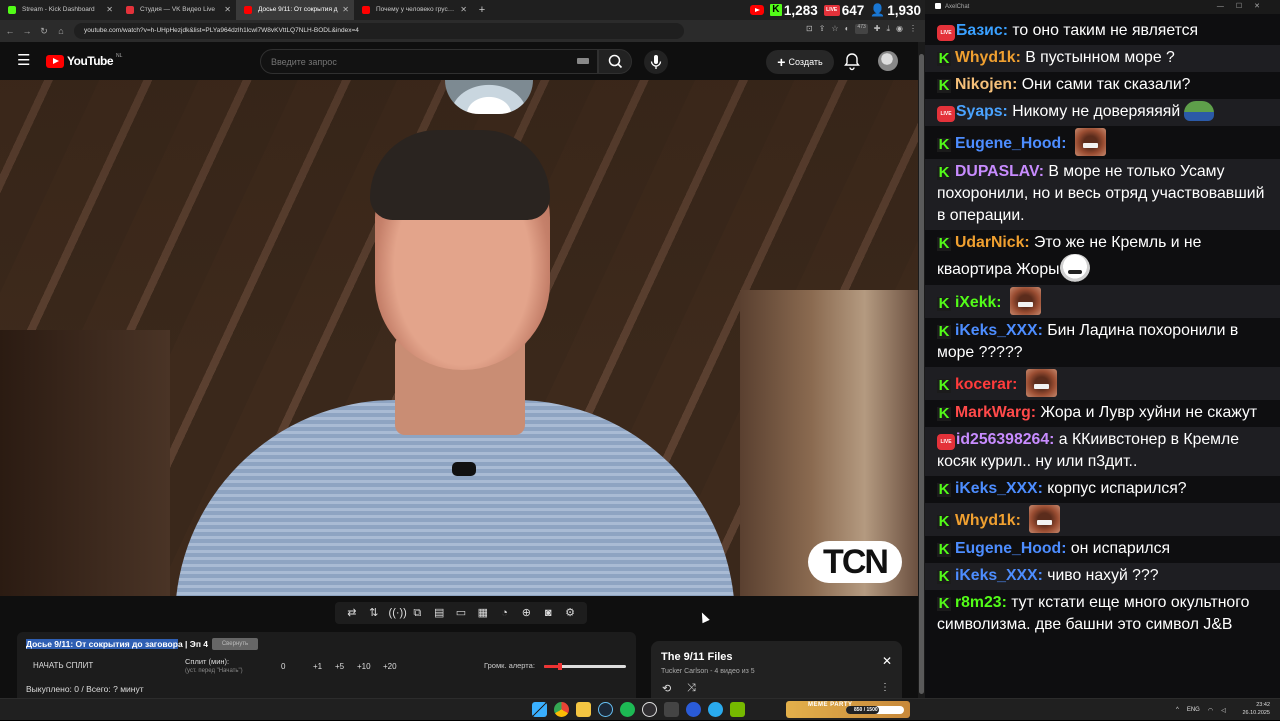  What do you see at coordinates (979, 30) in the screenshot?
I see `chat-username: Базис` at bounding box center [979, 30].